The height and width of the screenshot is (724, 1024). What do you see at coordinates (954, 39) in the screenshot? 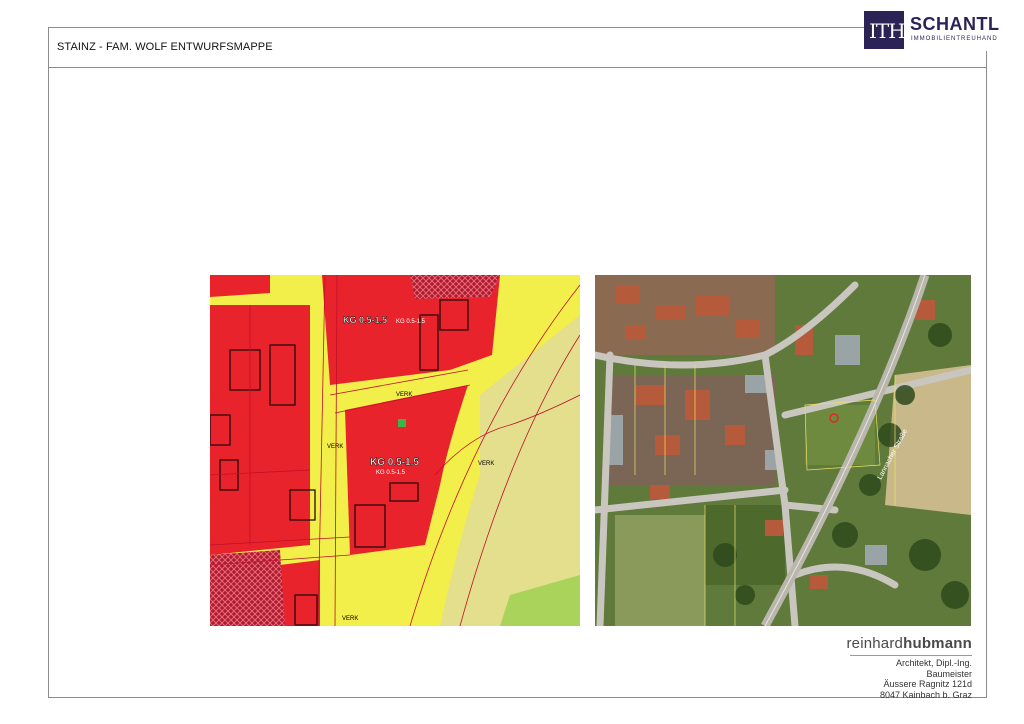
I see `logo-subtitle: IMMOBILIENTREUHAND` at bounding box center [954, 39].